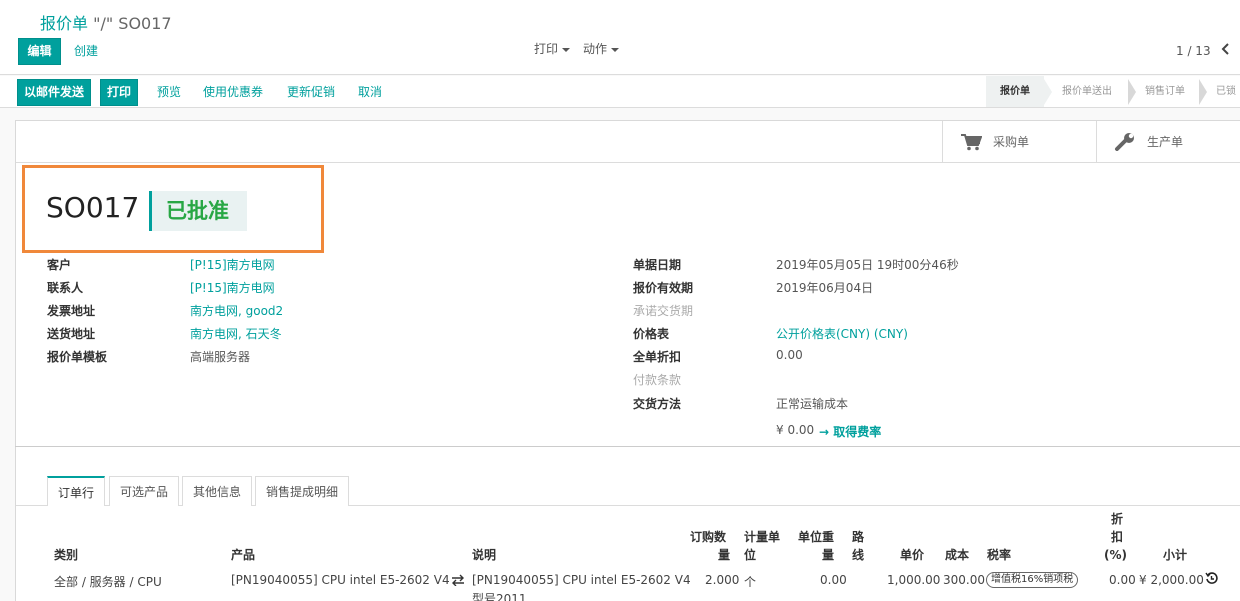 This screenshot has height=601, width=1240. Describe the element at coordinates (722, 580) in the screenshot. I see `cell-qty: 2.000` at that location.